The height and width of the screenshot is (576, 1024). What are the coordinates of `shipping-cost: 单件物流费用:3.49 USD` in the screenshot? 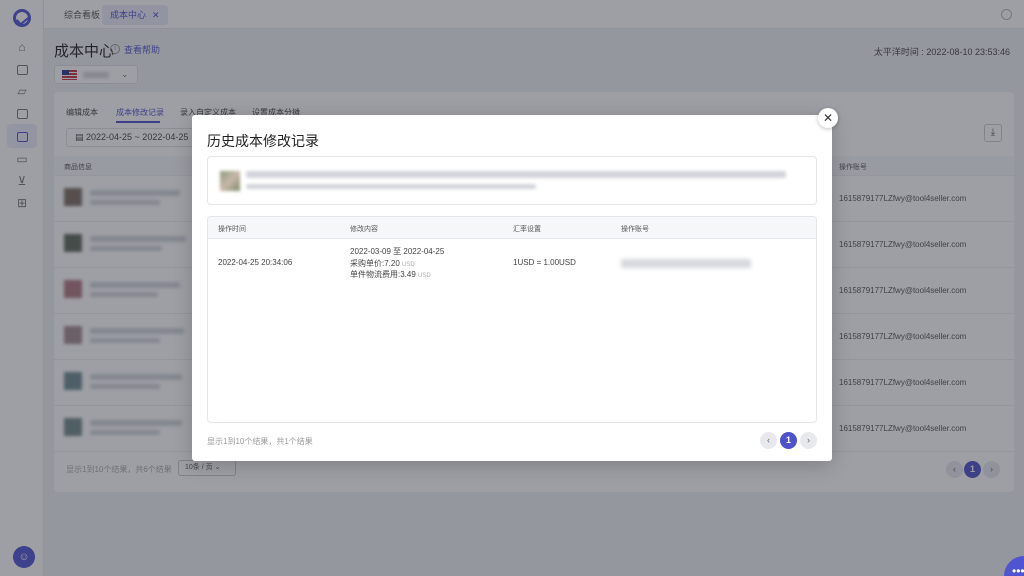 It's located at (390, 274).